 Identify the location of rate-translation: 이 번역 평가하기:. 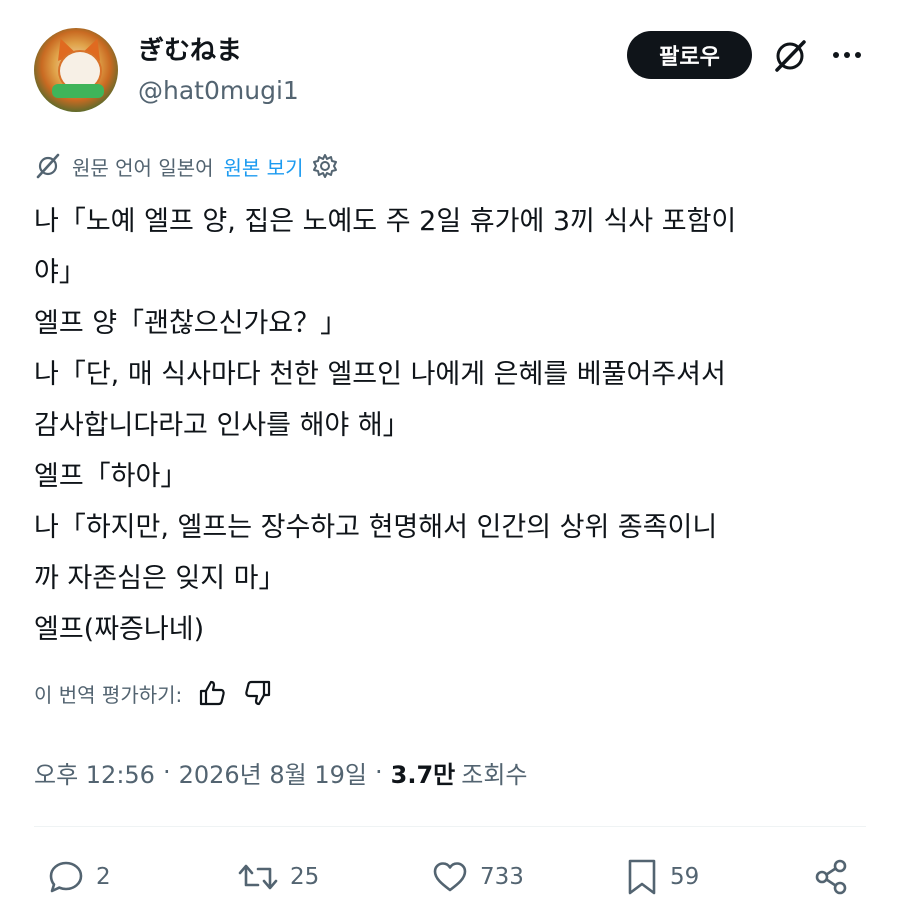
(154, 693).